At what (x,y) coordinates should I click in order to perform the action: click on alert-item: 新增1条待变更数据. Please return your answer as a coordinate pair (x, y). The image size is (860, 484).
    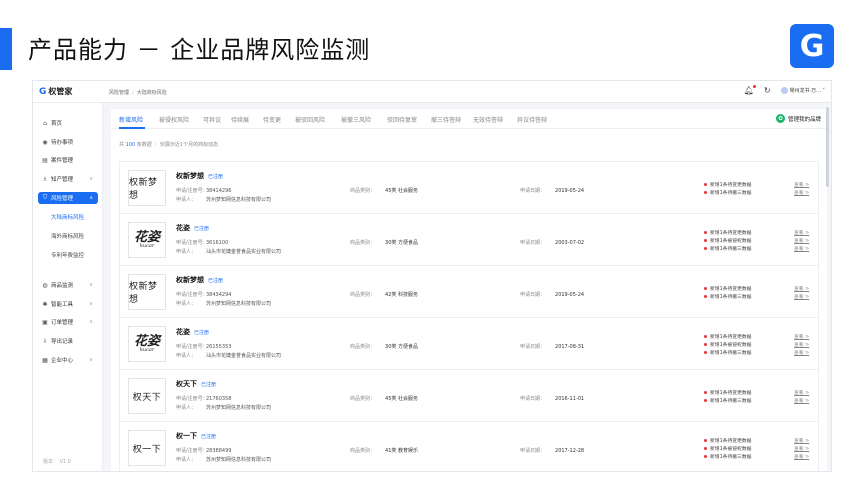
    Looking at the image, I should click on (727, 288).